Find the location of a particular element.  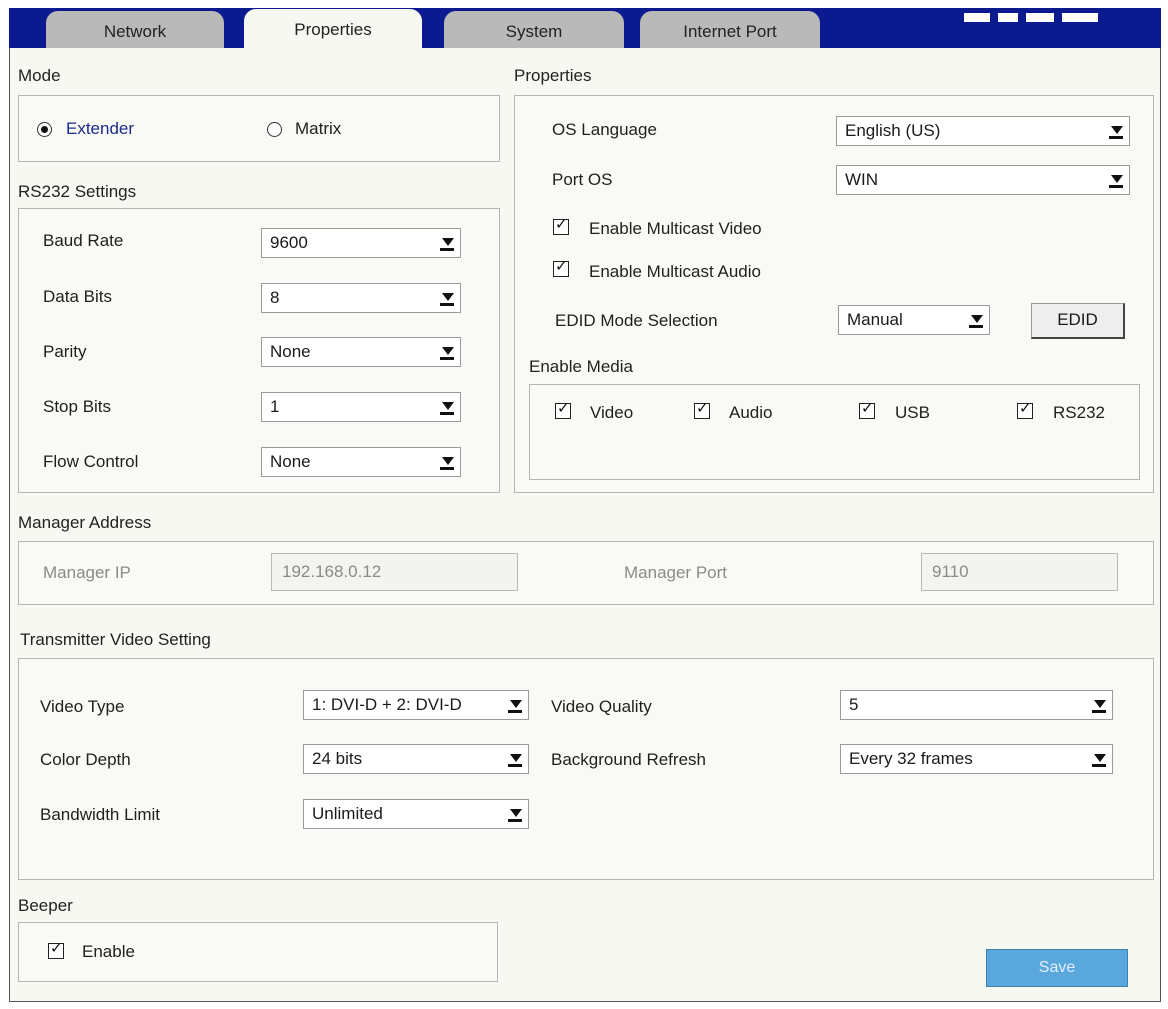

os-language-value: English (US) is located at coordinates (893, 130).